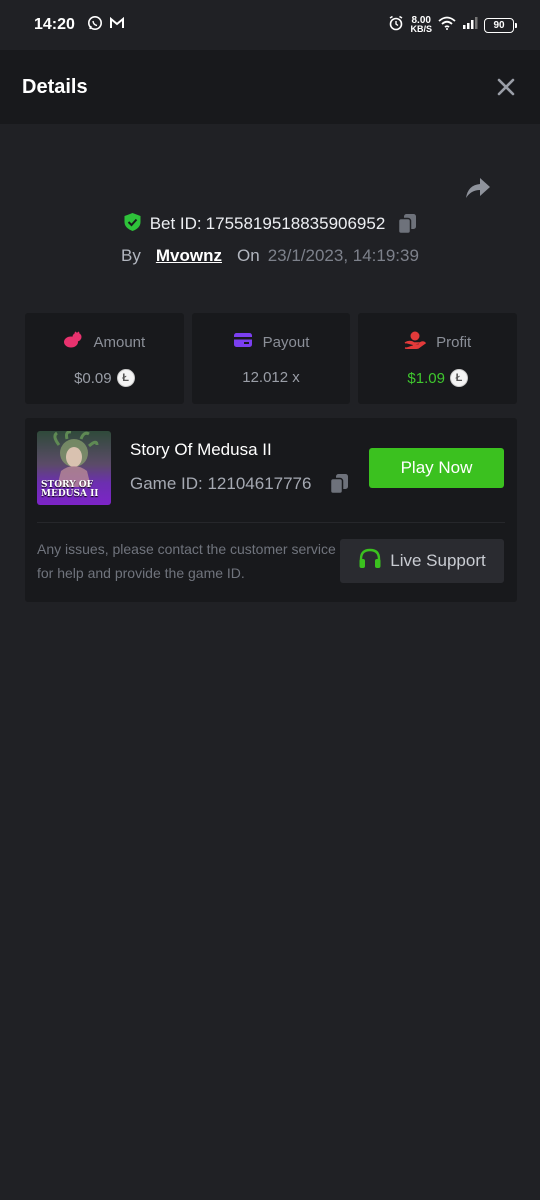 Image resolution: width=540 pixels, height=1200 pixels. What do you see at coordinates (132, 224) in the screenshot?
I see `verified-shield-icon` at bounding box center [132, 224].